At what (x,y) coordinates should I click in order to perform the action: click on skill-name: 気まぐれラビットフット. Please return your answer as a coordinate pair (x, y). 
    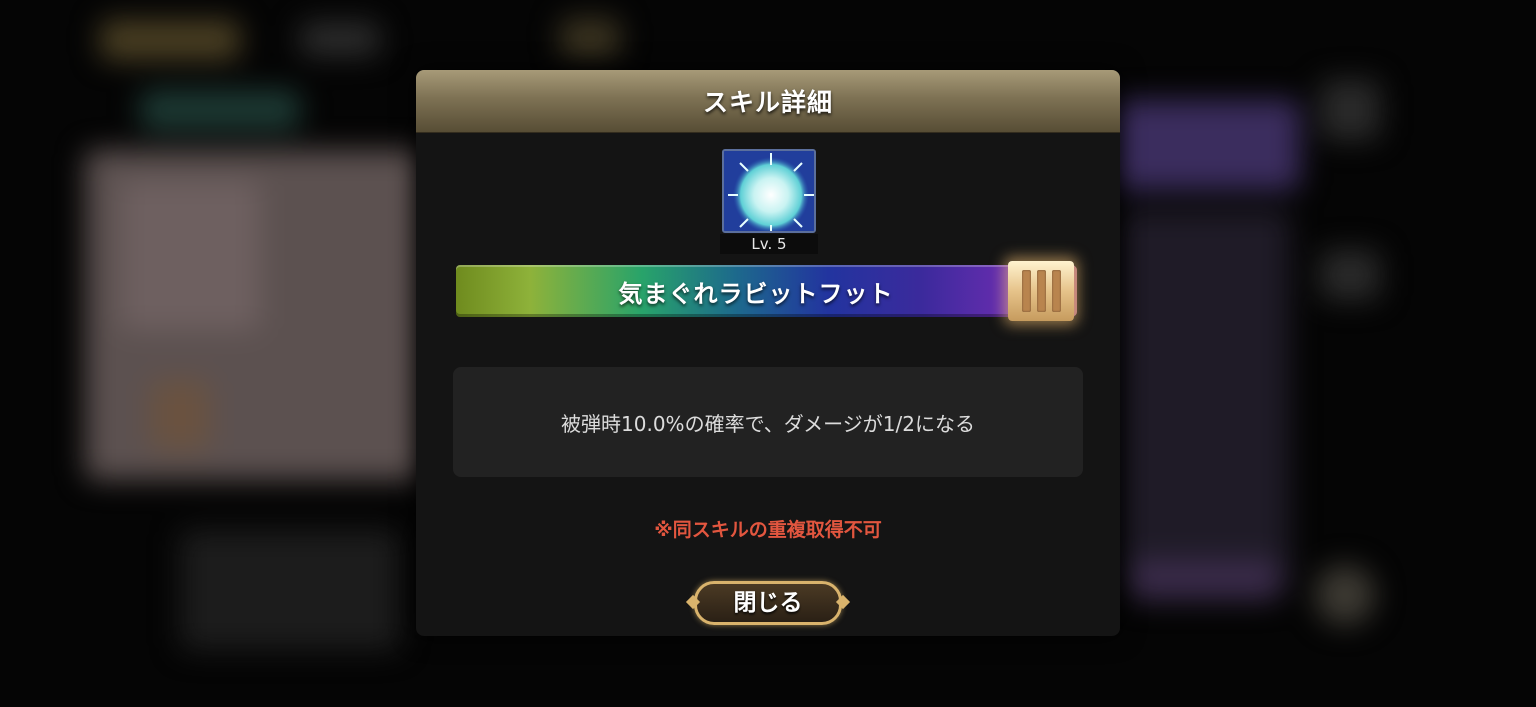
    Looking at the image, I should click on (756, 293).